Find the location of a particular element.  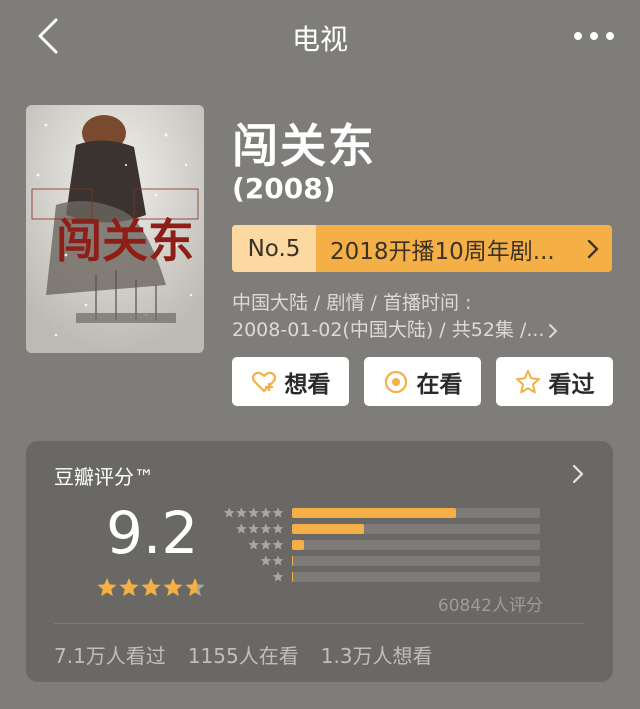

watching-button: 在看 is located at coordinates (422, 381).